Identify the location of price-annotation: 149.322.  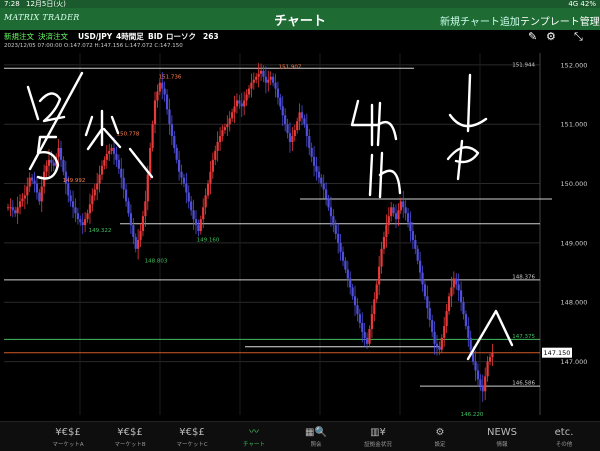
(100, 231).